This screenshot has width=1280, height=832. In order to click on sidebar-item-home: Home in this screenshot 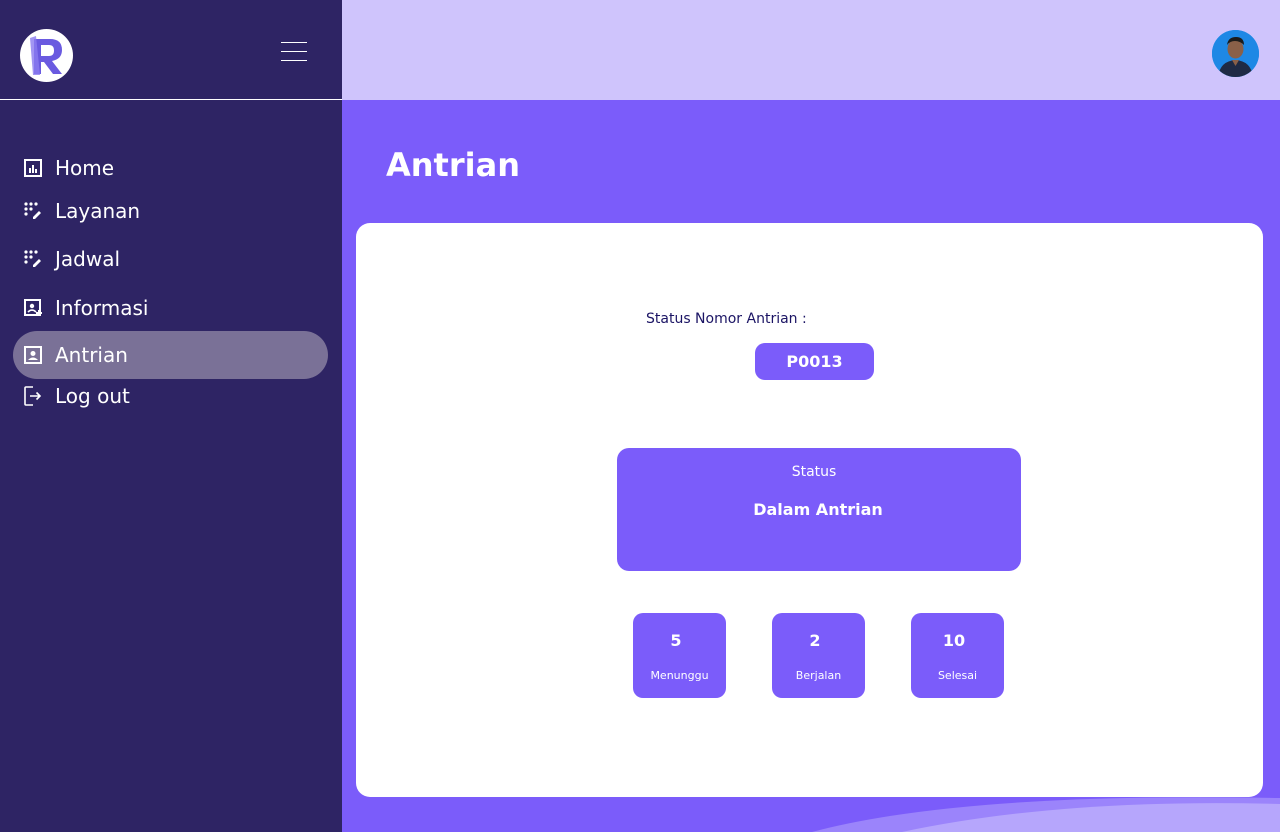, I will do `click(170, 168)`.